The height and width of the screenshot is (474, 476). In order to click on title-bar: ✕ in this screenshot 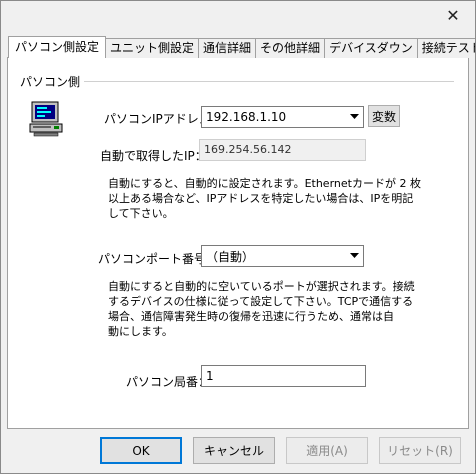, I will do `click(238, 15)`.